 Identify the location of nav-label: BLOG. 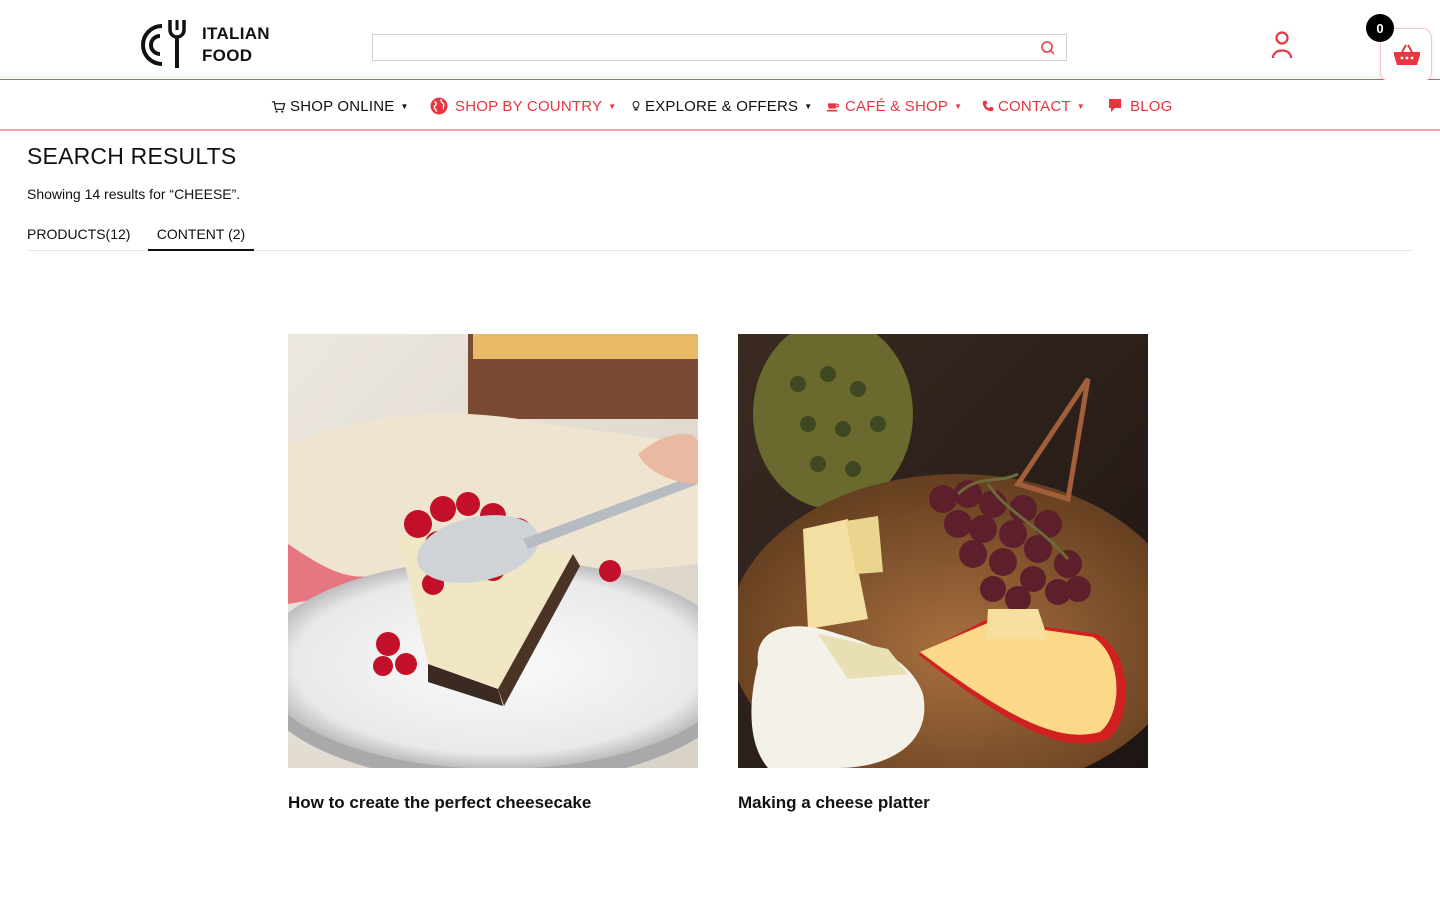
(1151, 106).